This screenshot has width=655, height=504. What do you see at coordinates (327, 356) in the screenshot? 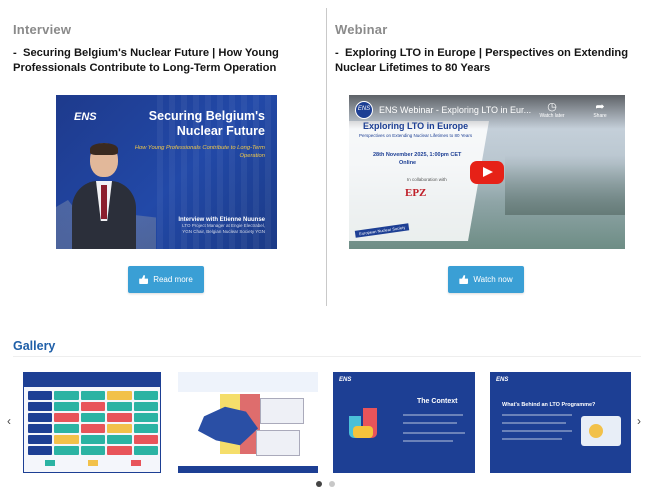
I see `gallery-divider` at bounding box center [327, 356].